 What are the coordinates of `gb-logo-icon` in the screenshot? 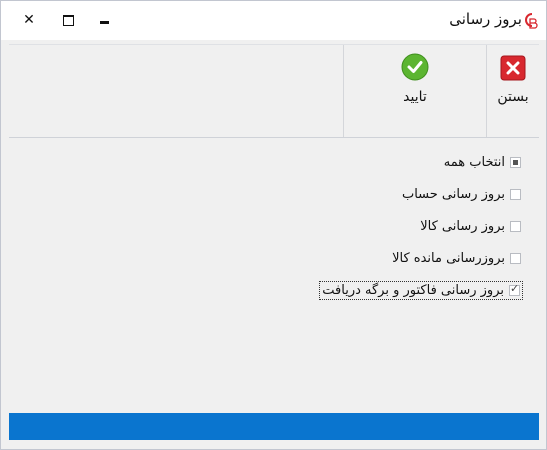 It's located at (531, 21).